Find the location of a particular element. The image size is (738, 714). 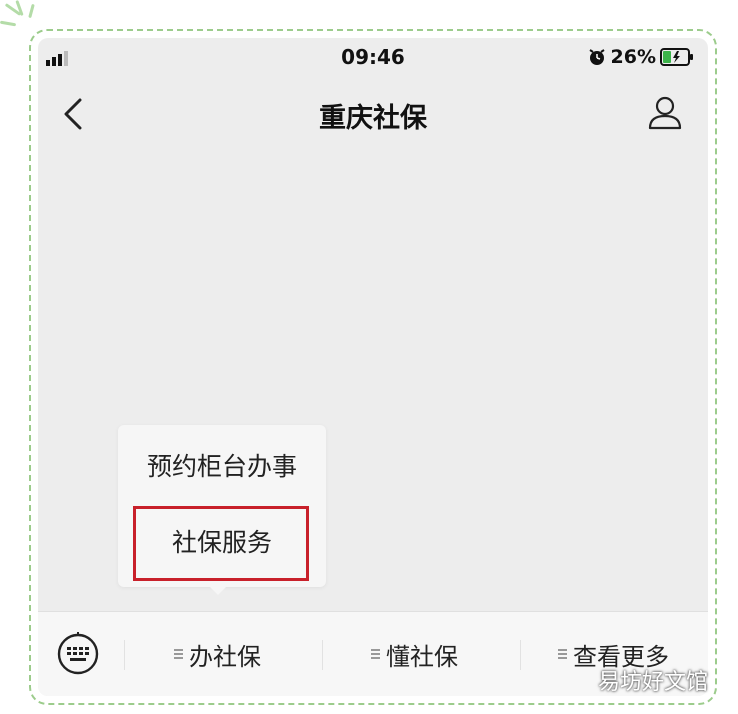

highlight-box is located at coordinates (221, 543).